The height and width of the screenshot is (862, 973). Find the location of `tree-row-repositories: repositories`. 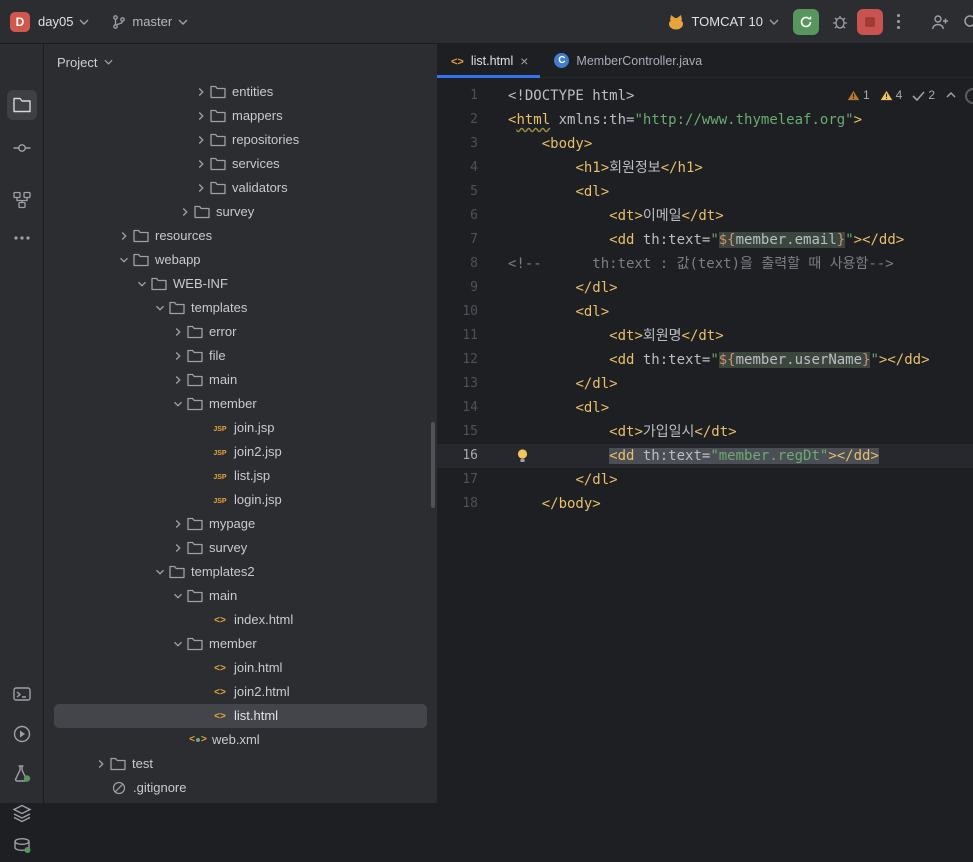

tree-row-repositories: repositories is located at coordinates (240, 140).